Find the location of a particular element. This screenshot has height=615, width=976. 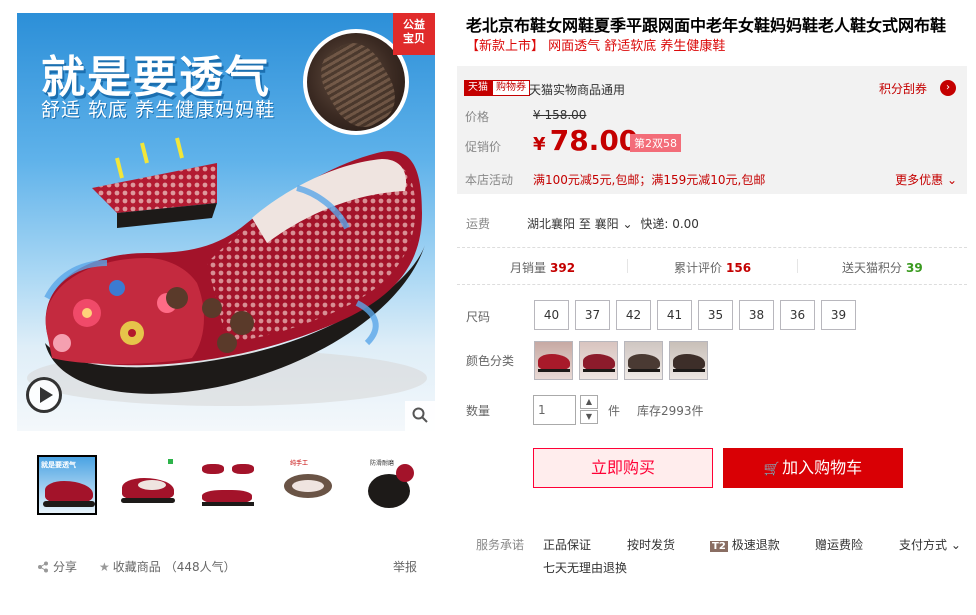

shipping-label: 运费 is located at coordinates (478, 224).